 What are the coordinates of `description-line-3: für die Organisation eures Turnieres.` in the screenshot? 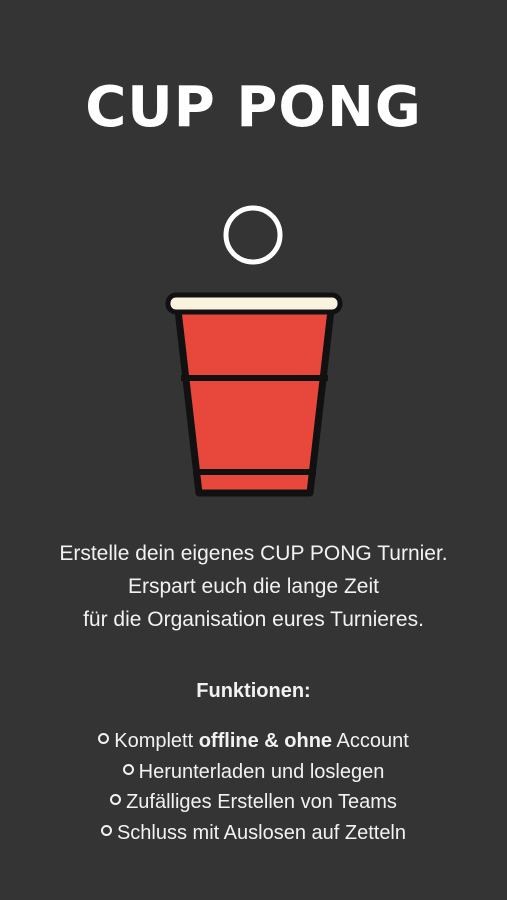 It's located at (253, 619).